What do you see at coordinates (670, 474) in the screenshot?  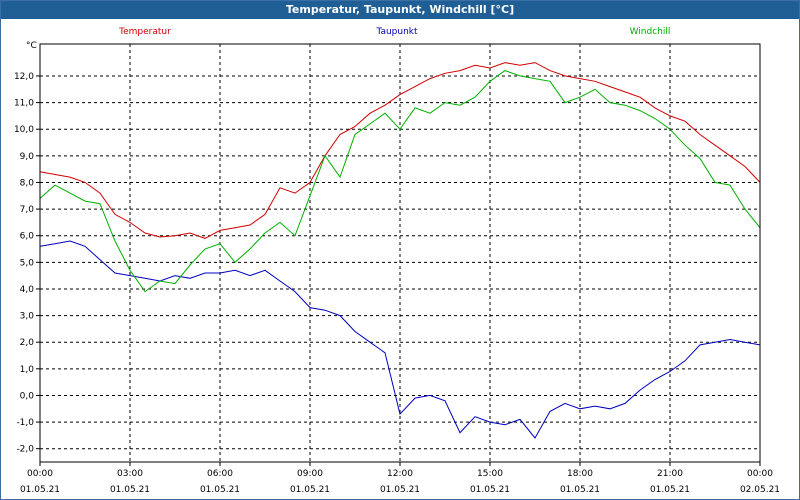 I see `x-tick-time: 21:00` at bounding box center [670, 474].